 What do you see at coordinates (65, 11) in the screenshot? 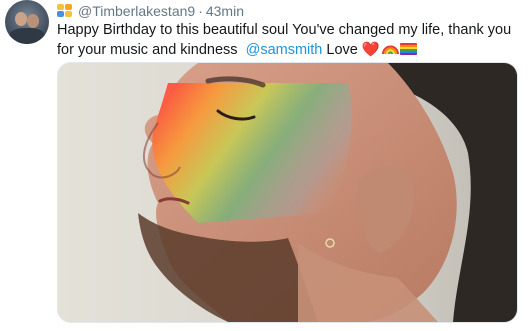
I see `people-hugging-emoji-icon` at bounding box center [65, 11].